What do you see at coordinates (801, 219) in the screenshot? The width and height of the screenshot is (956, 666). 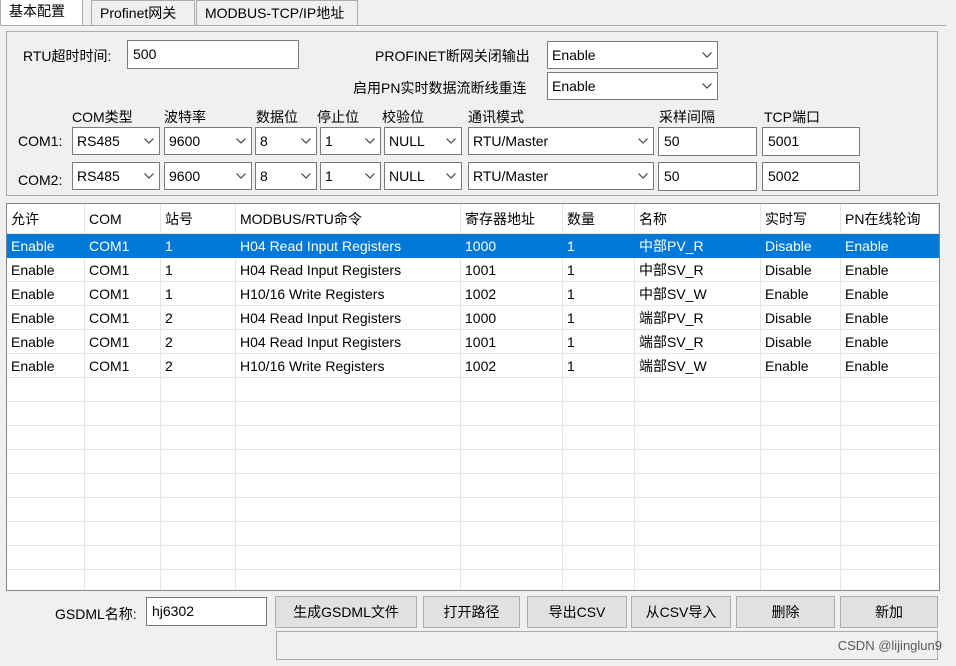 I see `col-header-realtime-write: 实时写` at bounding box center [801, 219].